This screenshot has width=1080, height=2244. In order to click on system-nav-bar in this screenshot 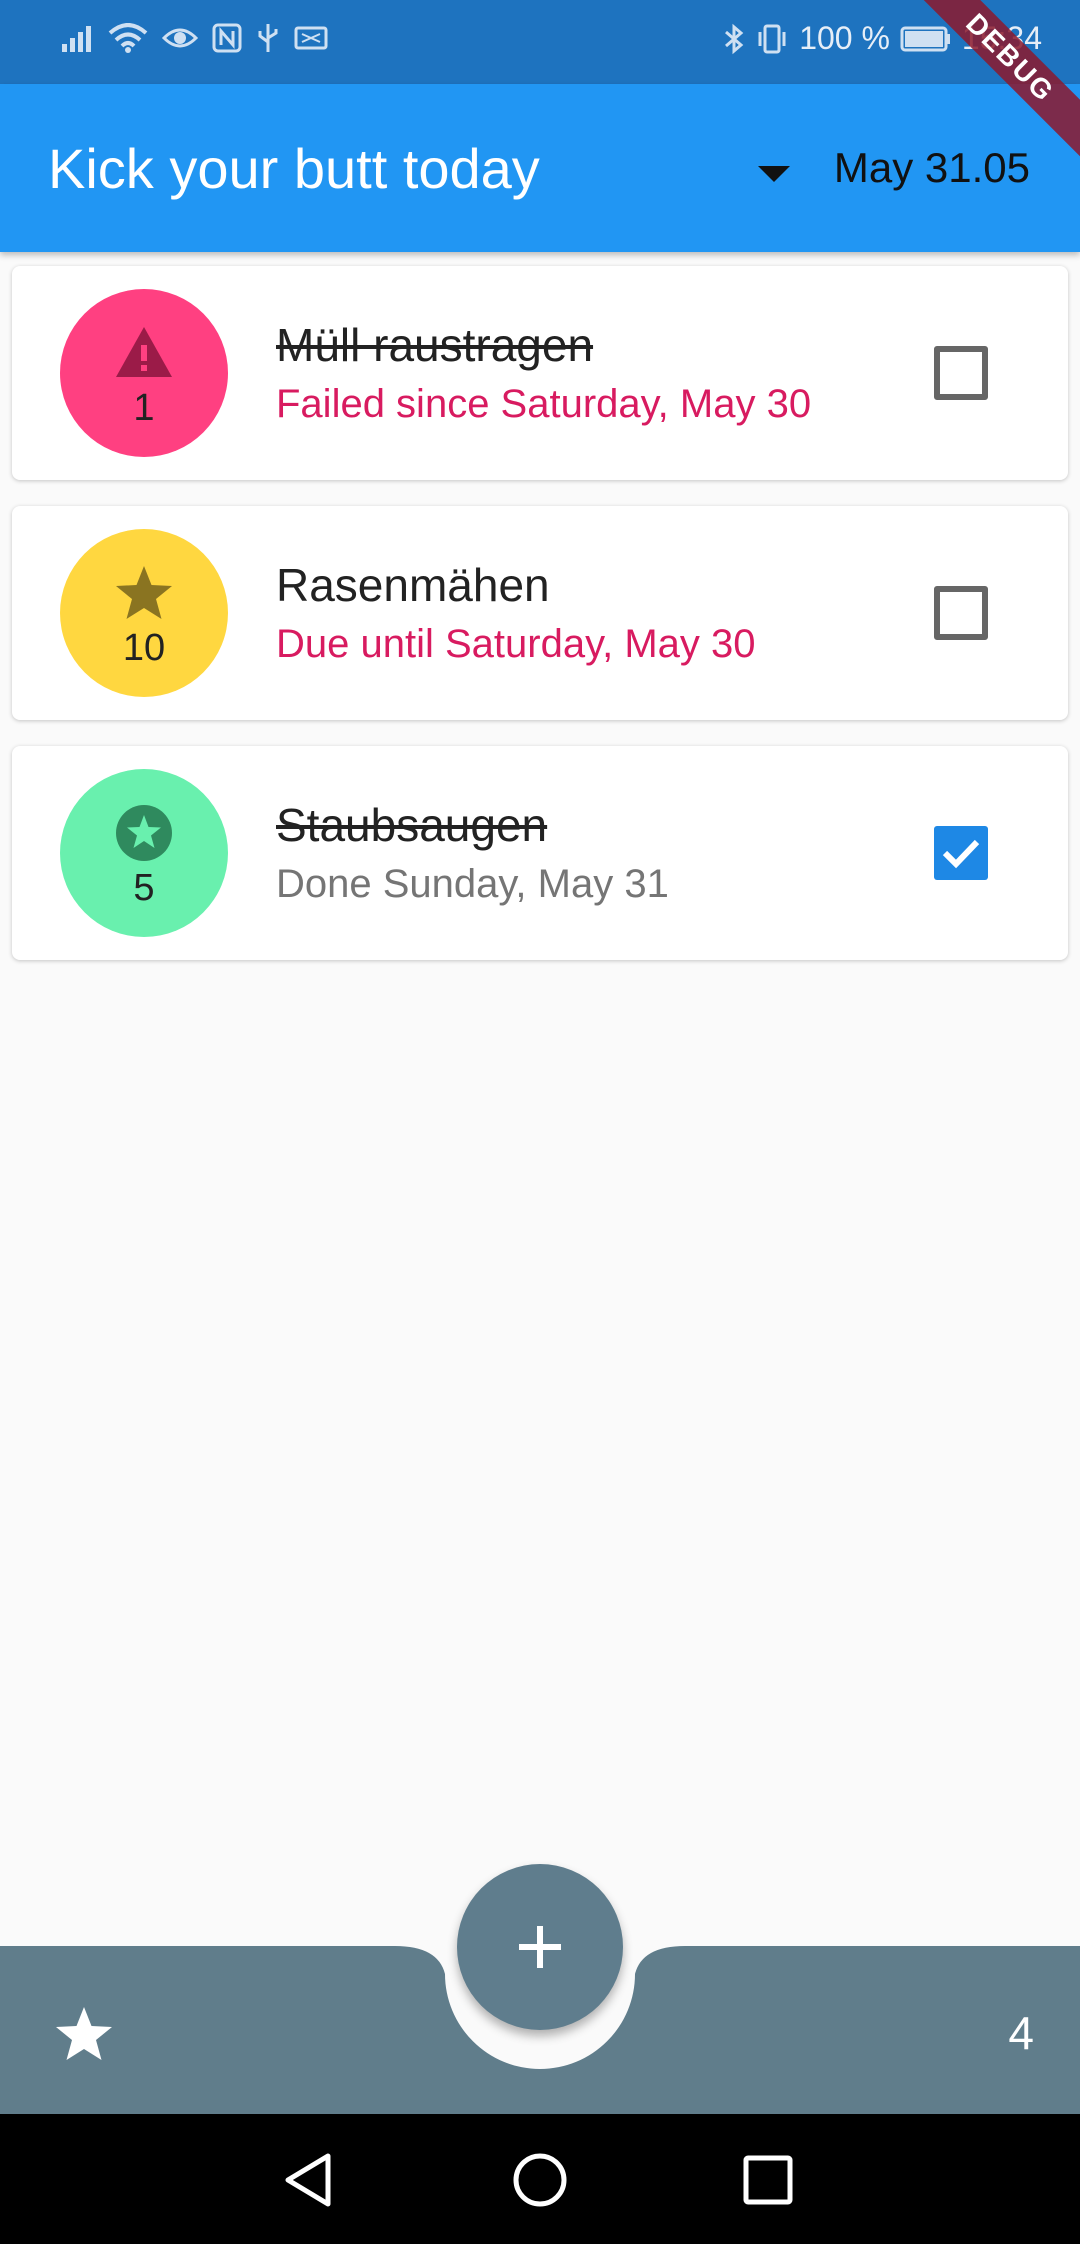, I will do `click(540, 2179)`.